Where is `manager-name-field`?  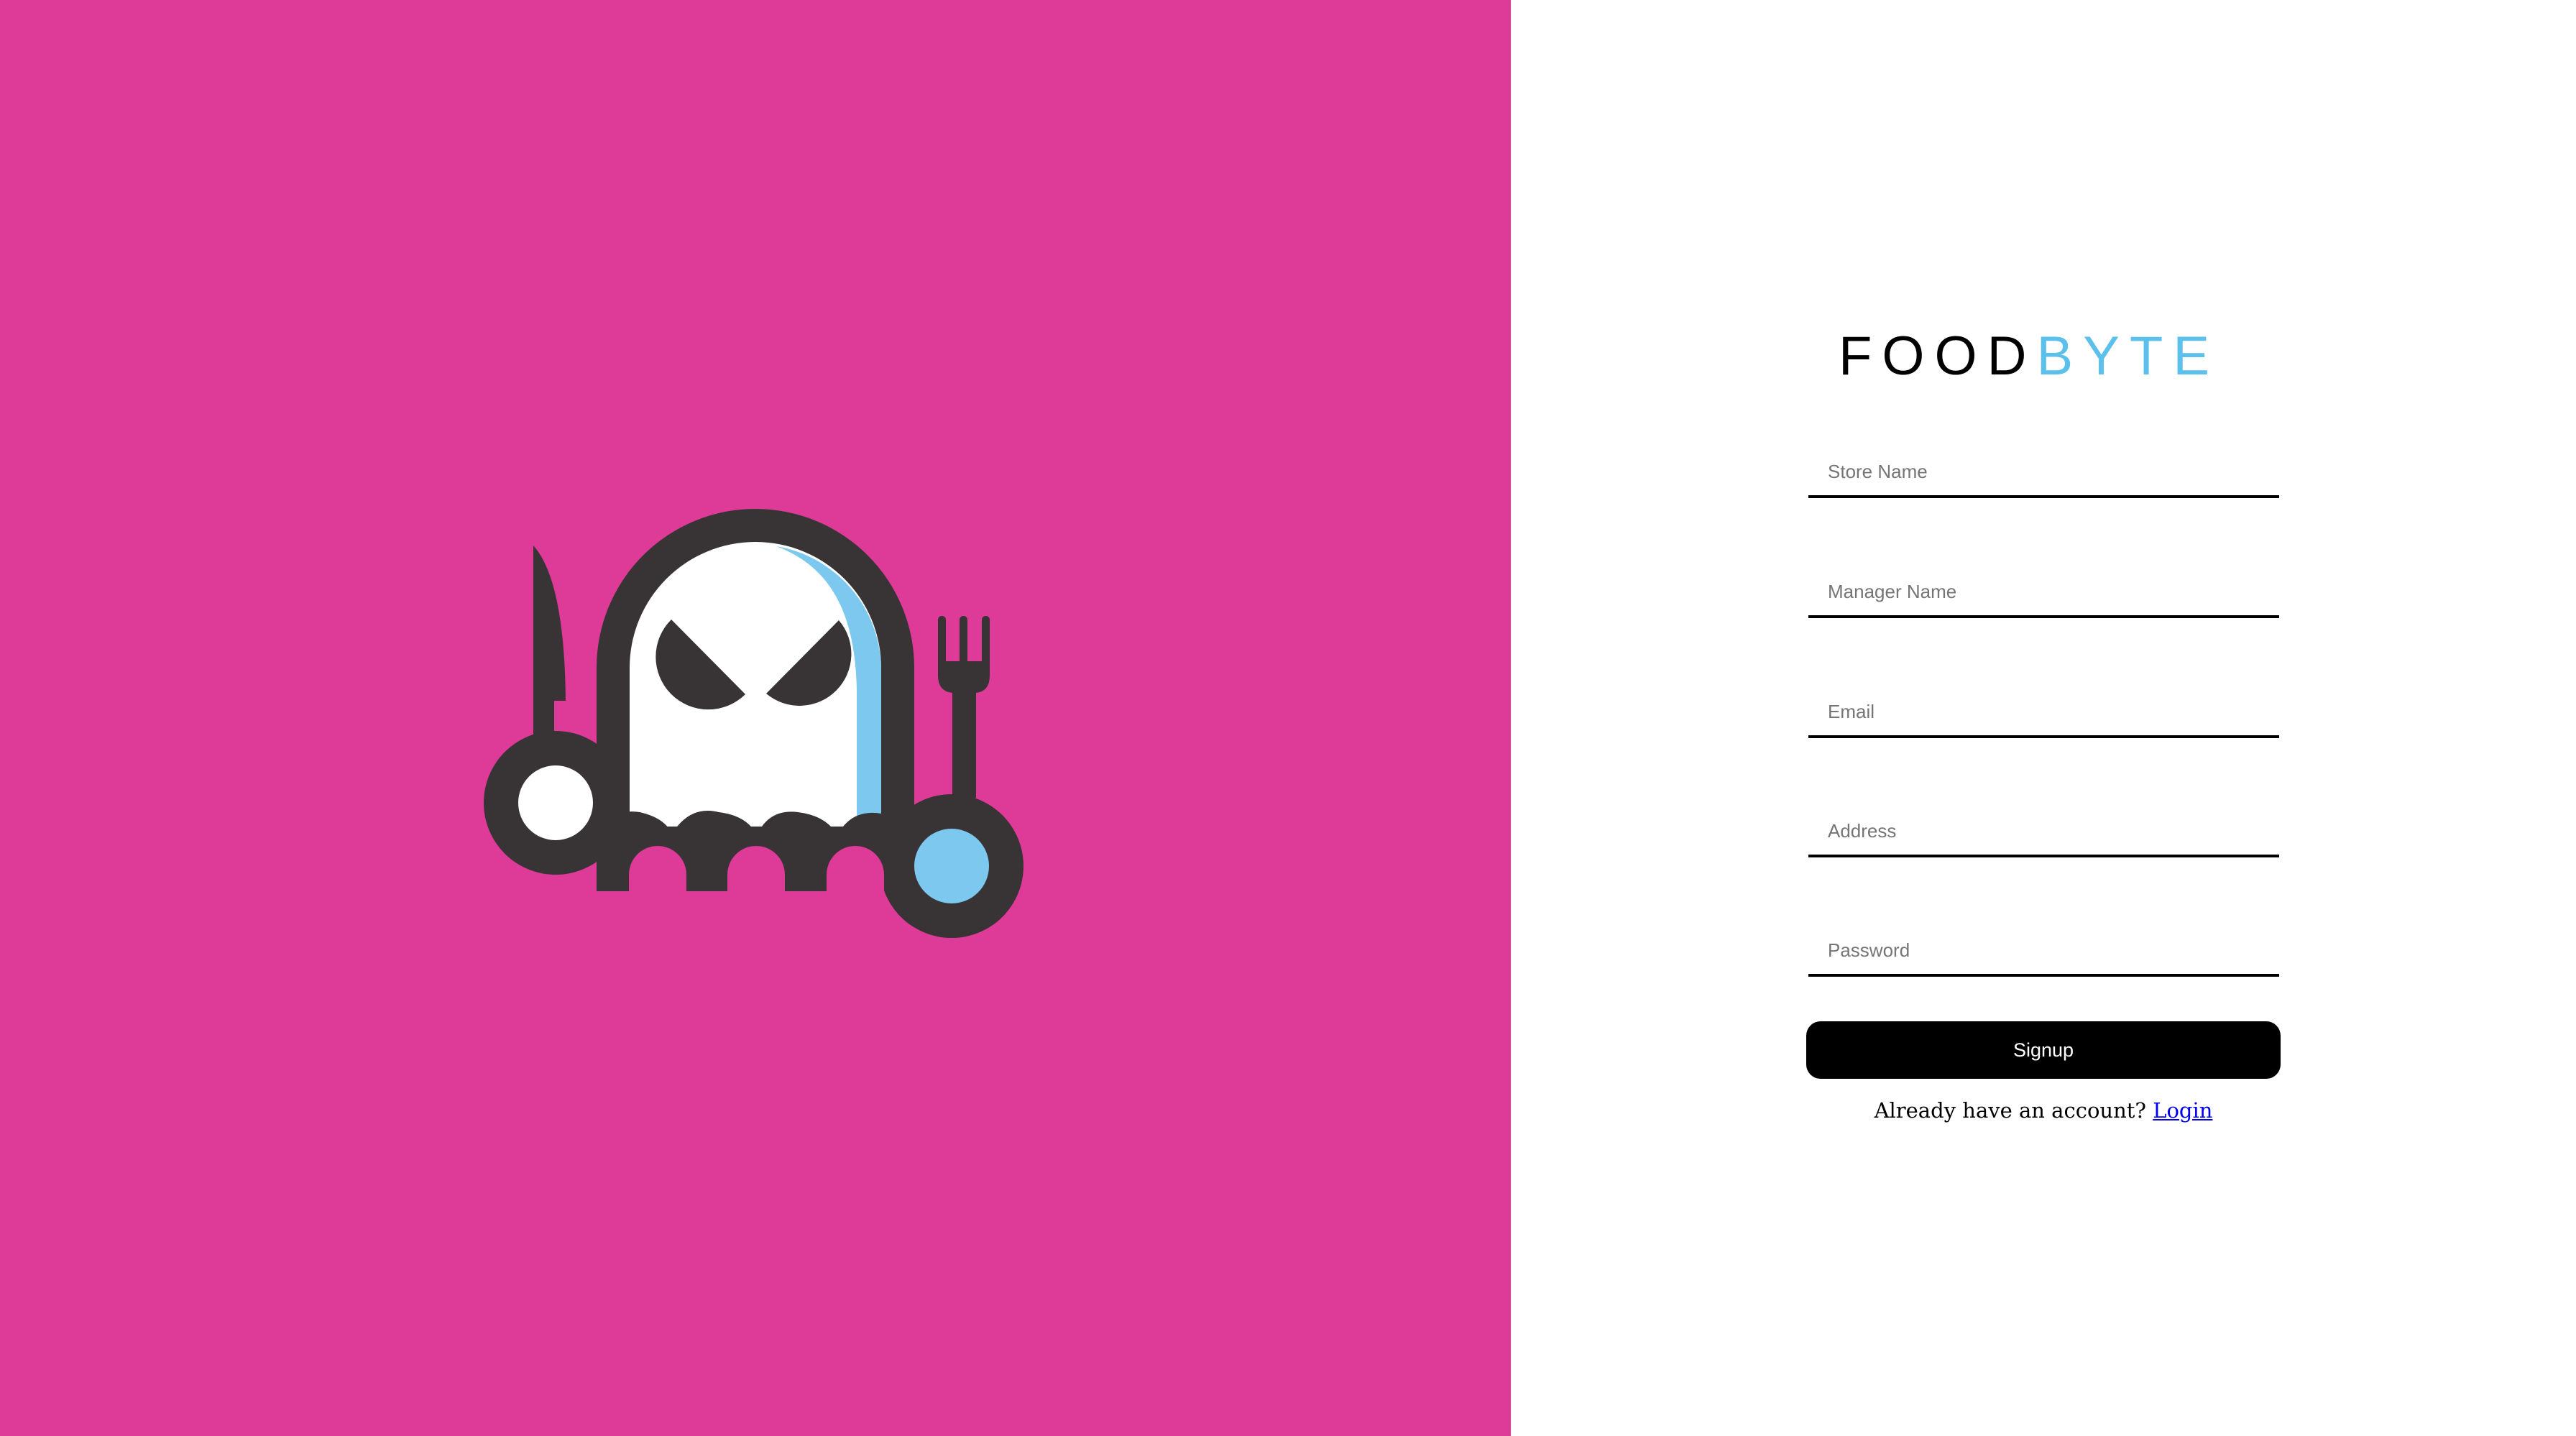 manager-name-field is located at coordinates (2043, 593).